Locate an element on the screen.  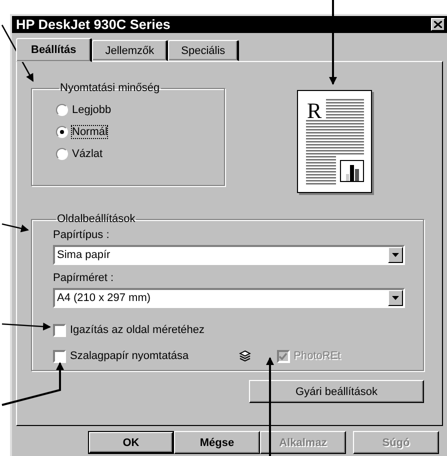
window-title: HP DeskJet 930C Series is located at coordinates (93, 24).